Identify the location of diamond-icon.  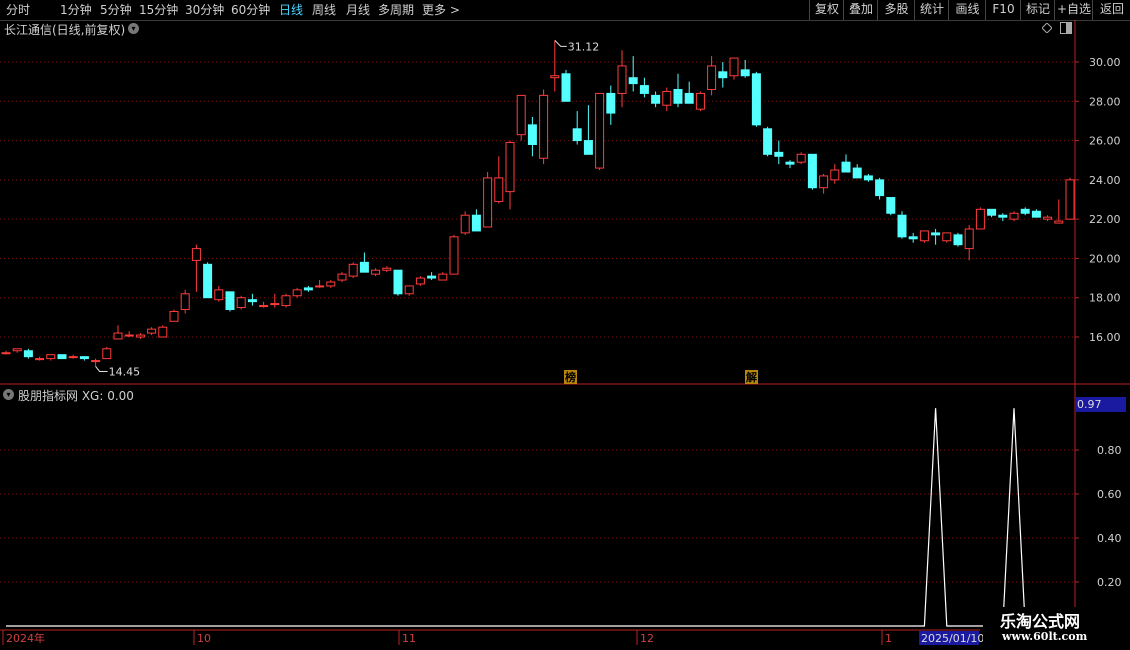
(1047, 28).